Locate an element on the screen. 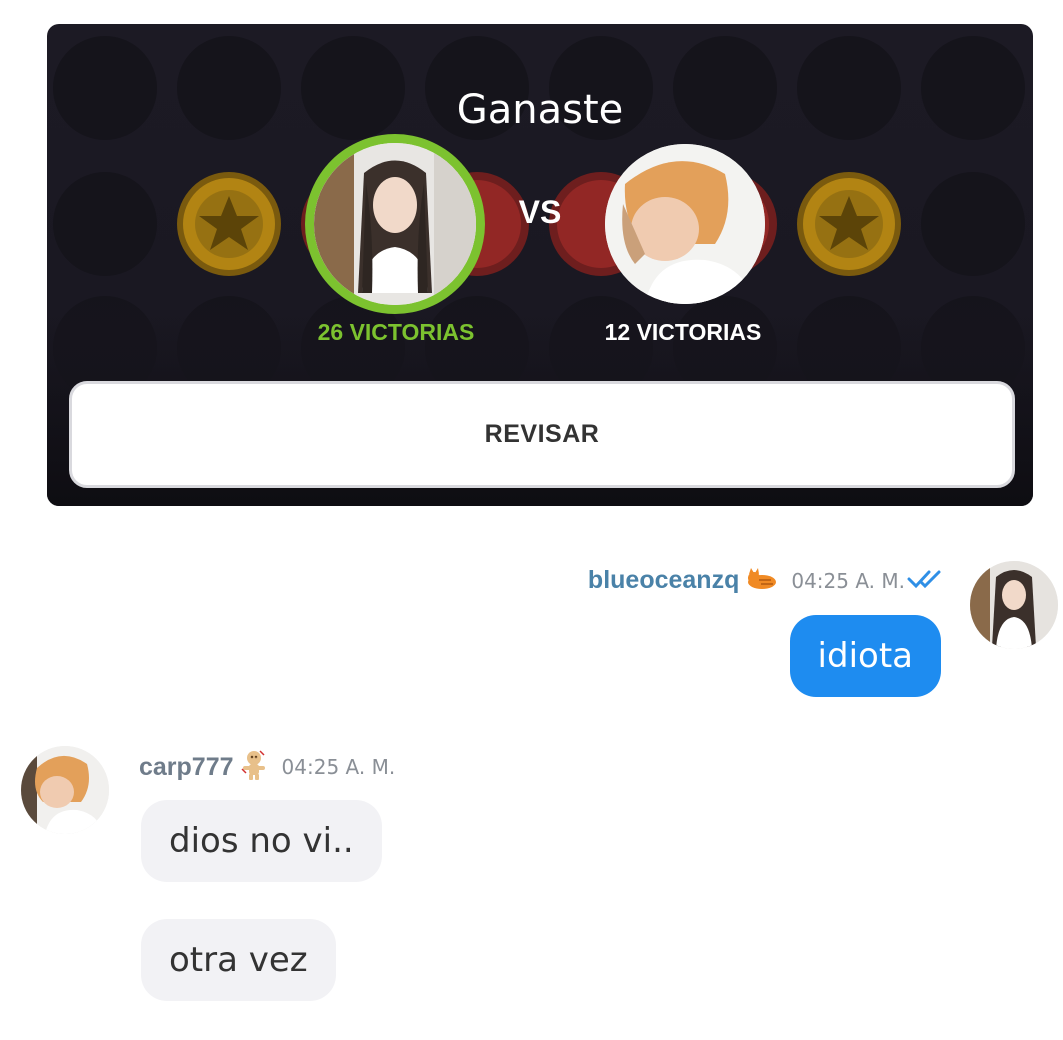 This screenshot has height=1040, width=1063. voodoo-doll-icon is located at coordinates (254, 767).